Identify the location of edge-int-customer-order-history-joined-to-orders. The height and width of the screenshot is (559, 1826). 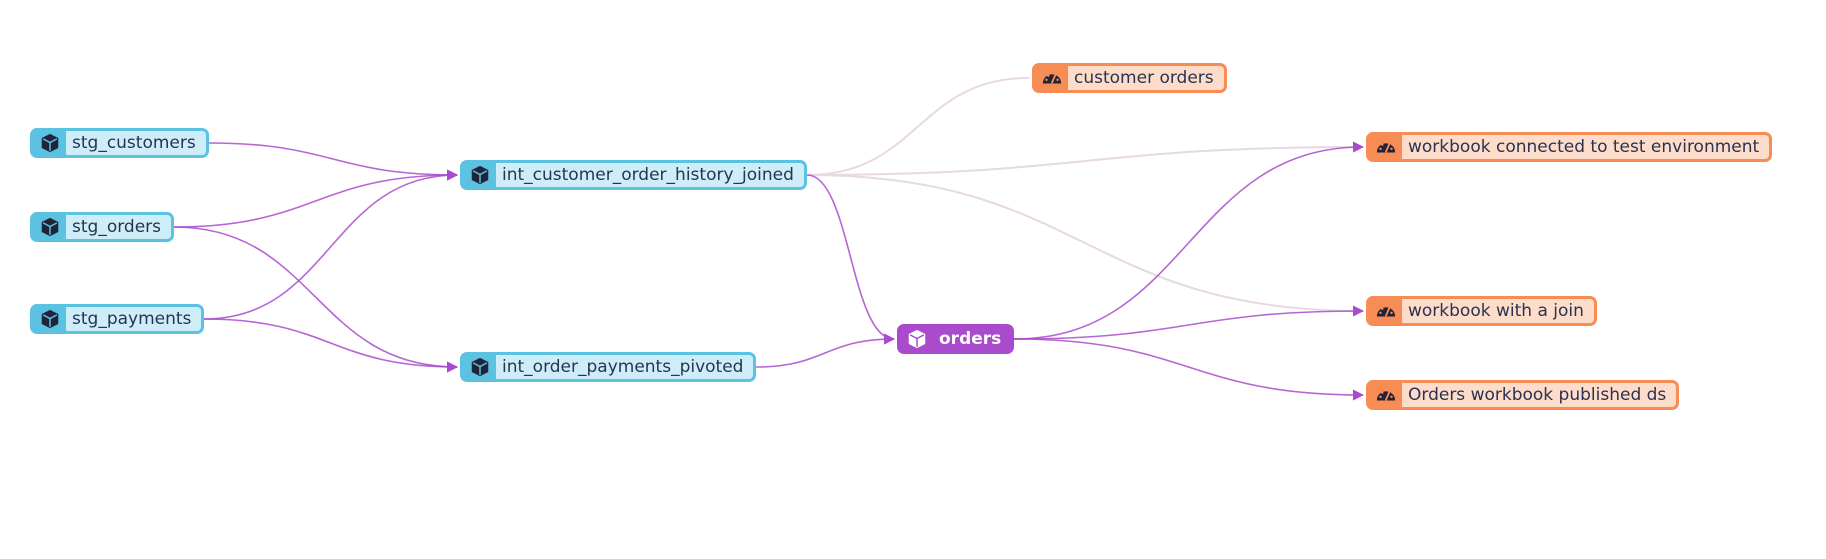
(851, 259).